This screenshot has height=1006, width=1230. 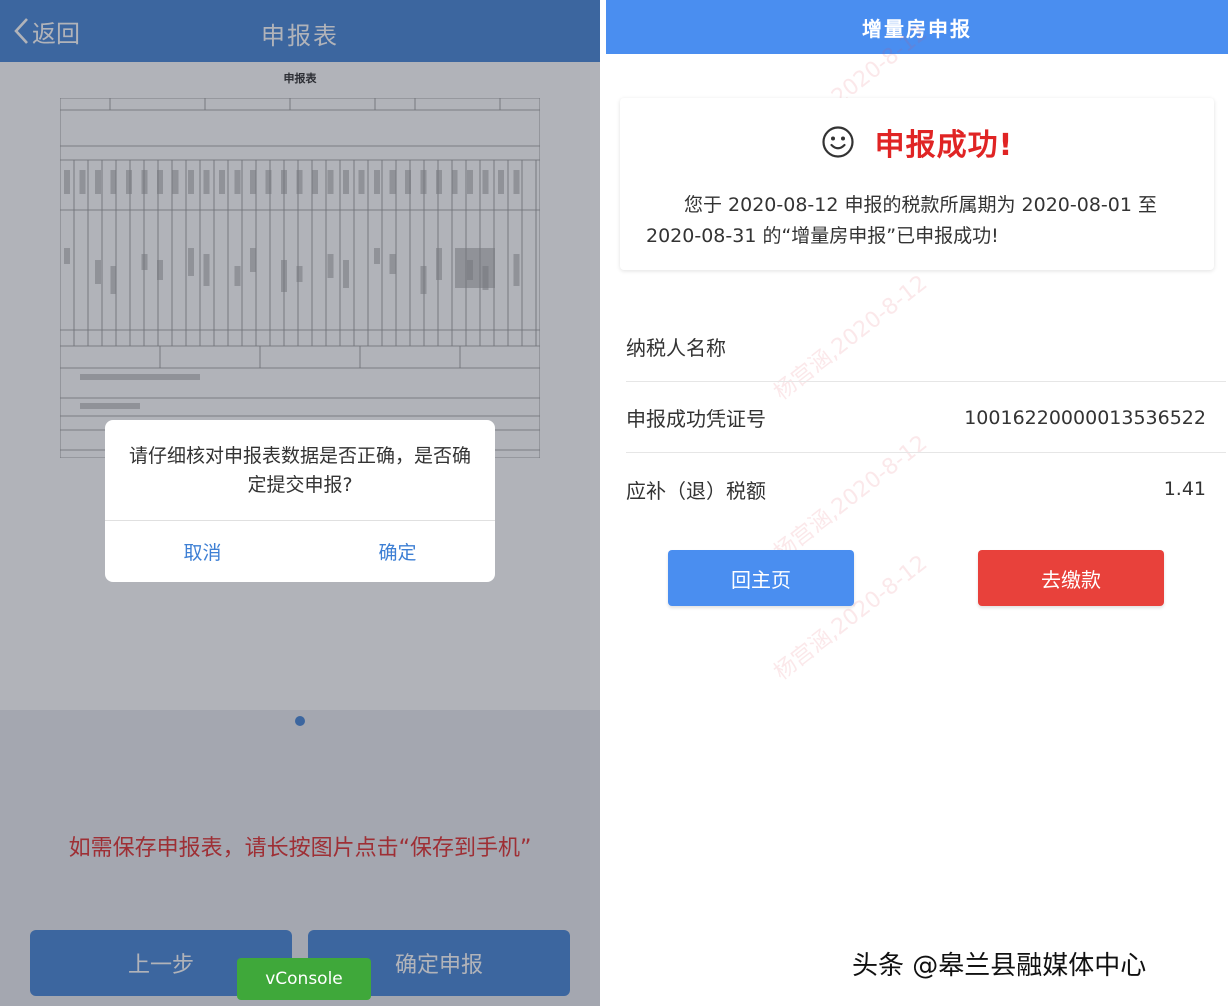 I want to click on info-label: 应补（退）税额, so click(x=696, y=490).